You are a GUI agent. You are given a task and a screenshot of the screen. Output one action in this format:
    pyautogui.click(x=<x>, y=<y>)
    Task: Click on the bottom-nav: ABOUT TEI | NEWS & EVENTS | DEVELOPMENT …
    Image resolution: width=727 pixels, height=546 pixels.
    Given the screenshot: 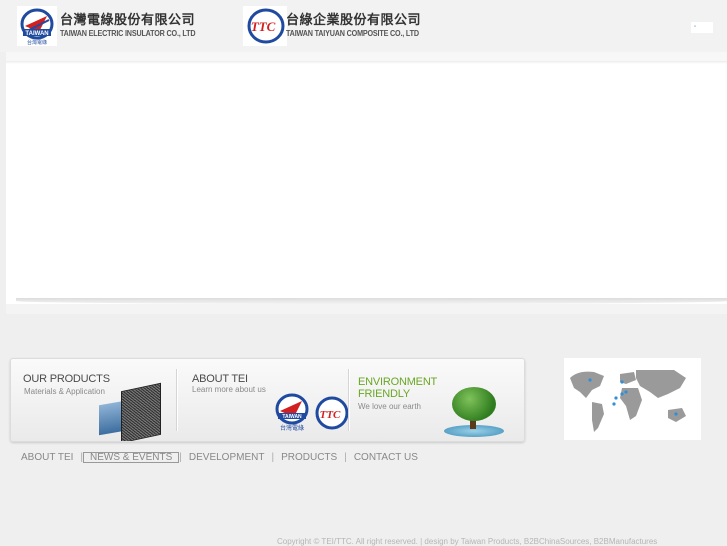 What is the action you would take?
    pyautogui.click(x=219, y=457)
    